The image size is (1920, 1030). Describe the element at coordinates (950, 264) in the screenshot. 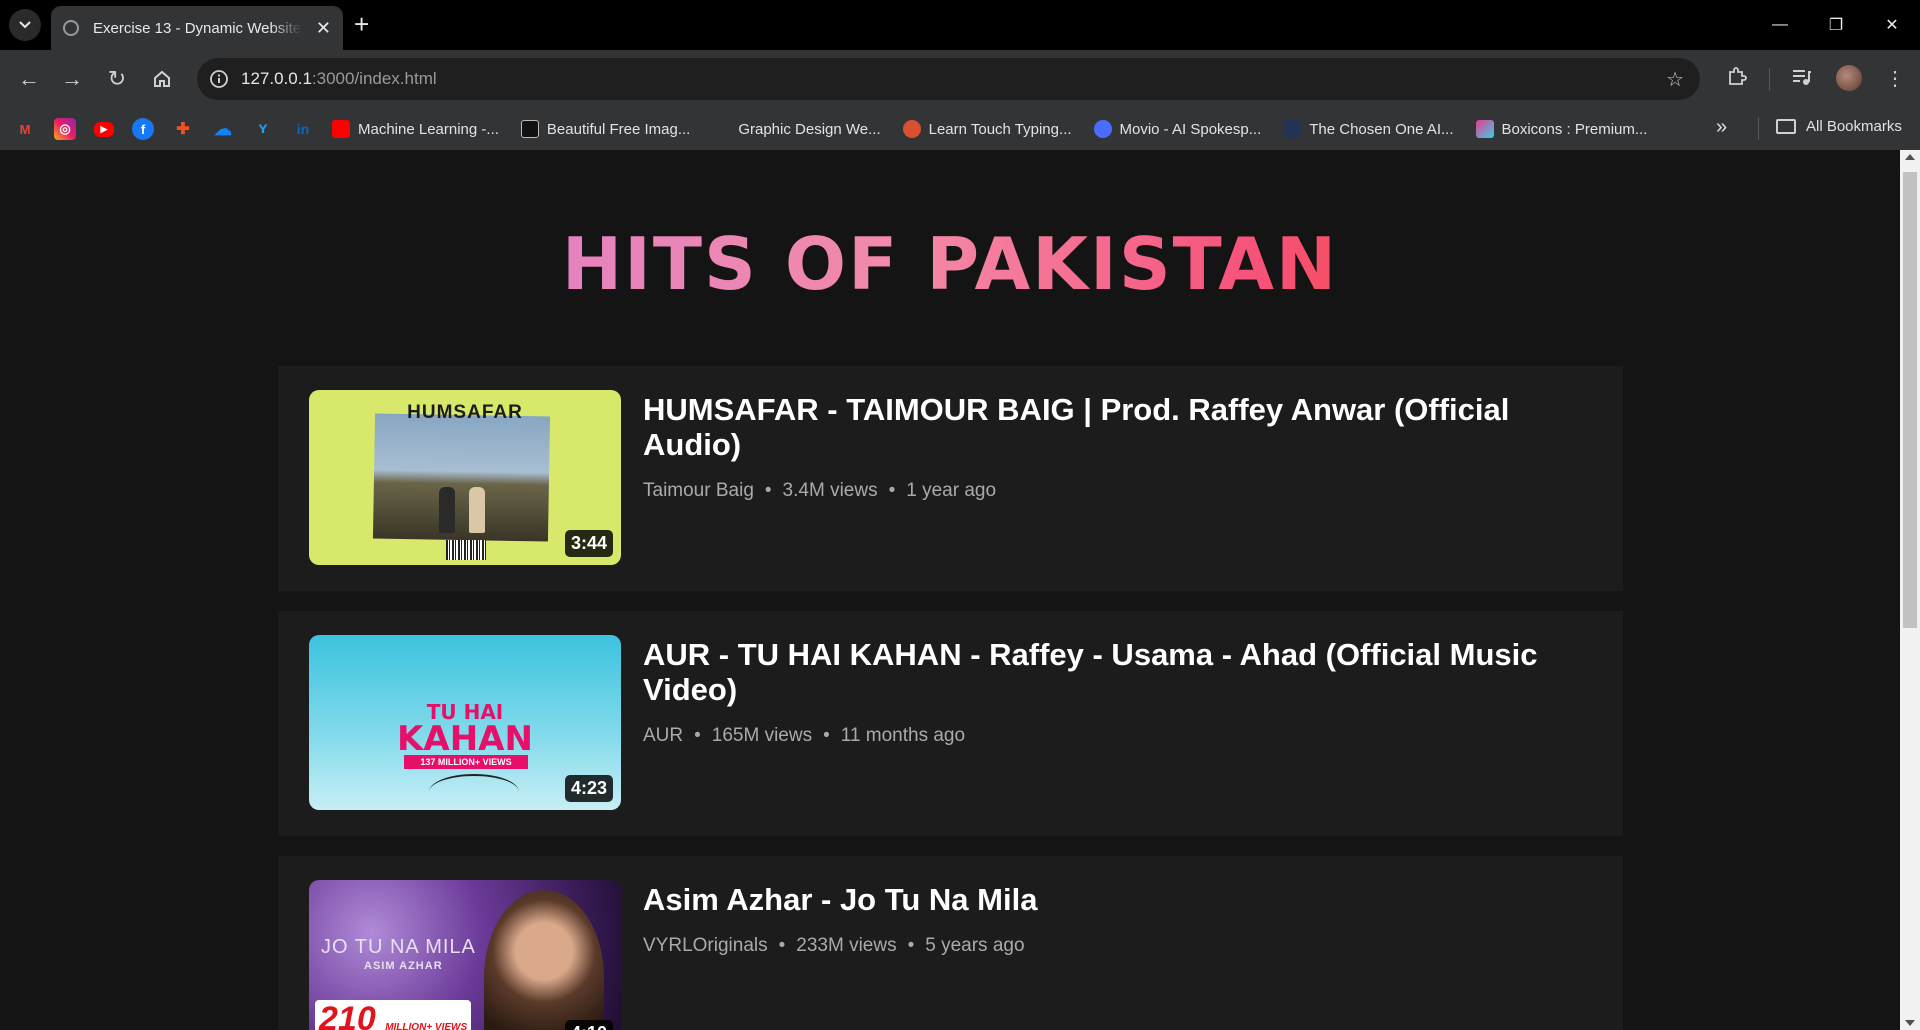

I see `page-heading: HITS OF PAKISTAN` at that location.